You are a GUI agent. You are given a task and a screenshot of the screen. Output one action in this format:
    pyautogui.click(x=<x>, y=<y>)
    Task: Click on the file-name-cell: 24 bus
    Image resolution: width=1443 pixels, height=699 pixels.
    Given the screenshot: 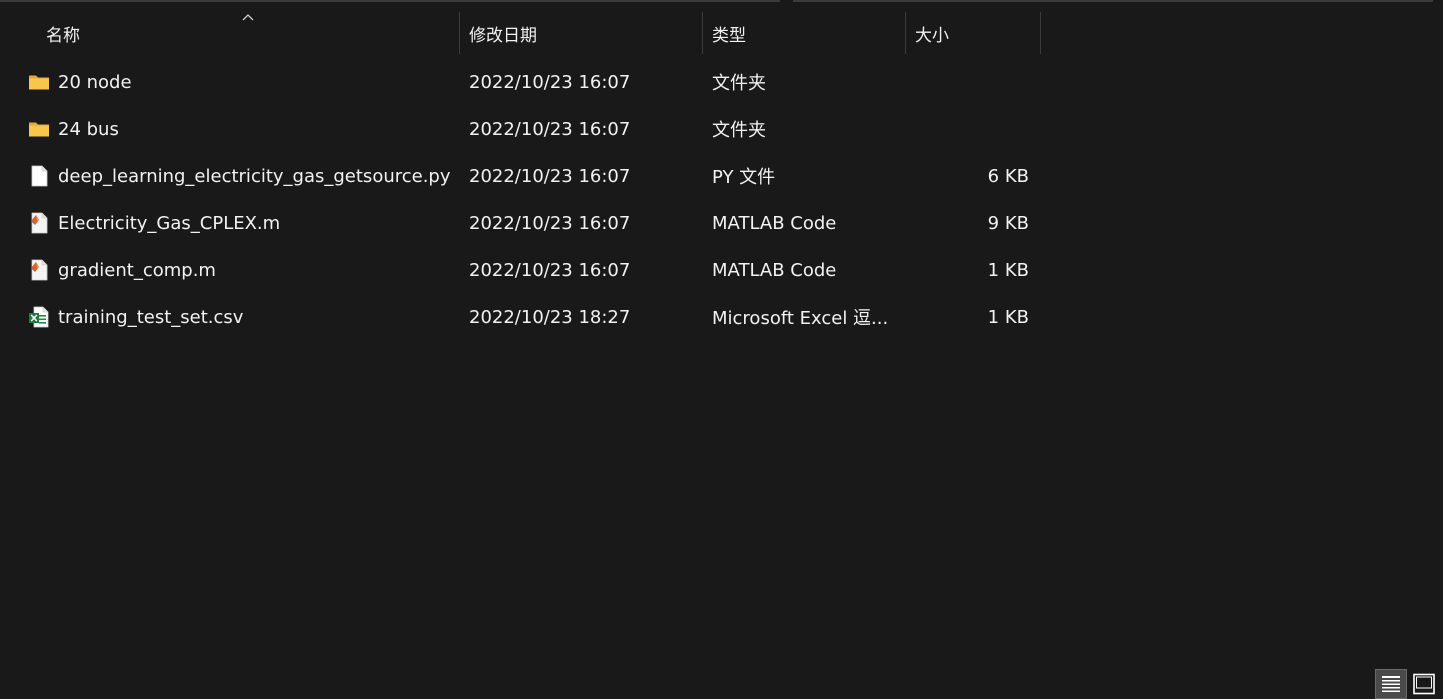 What is the action you would take?
    pyautogui.click(x=73, y=129)
    